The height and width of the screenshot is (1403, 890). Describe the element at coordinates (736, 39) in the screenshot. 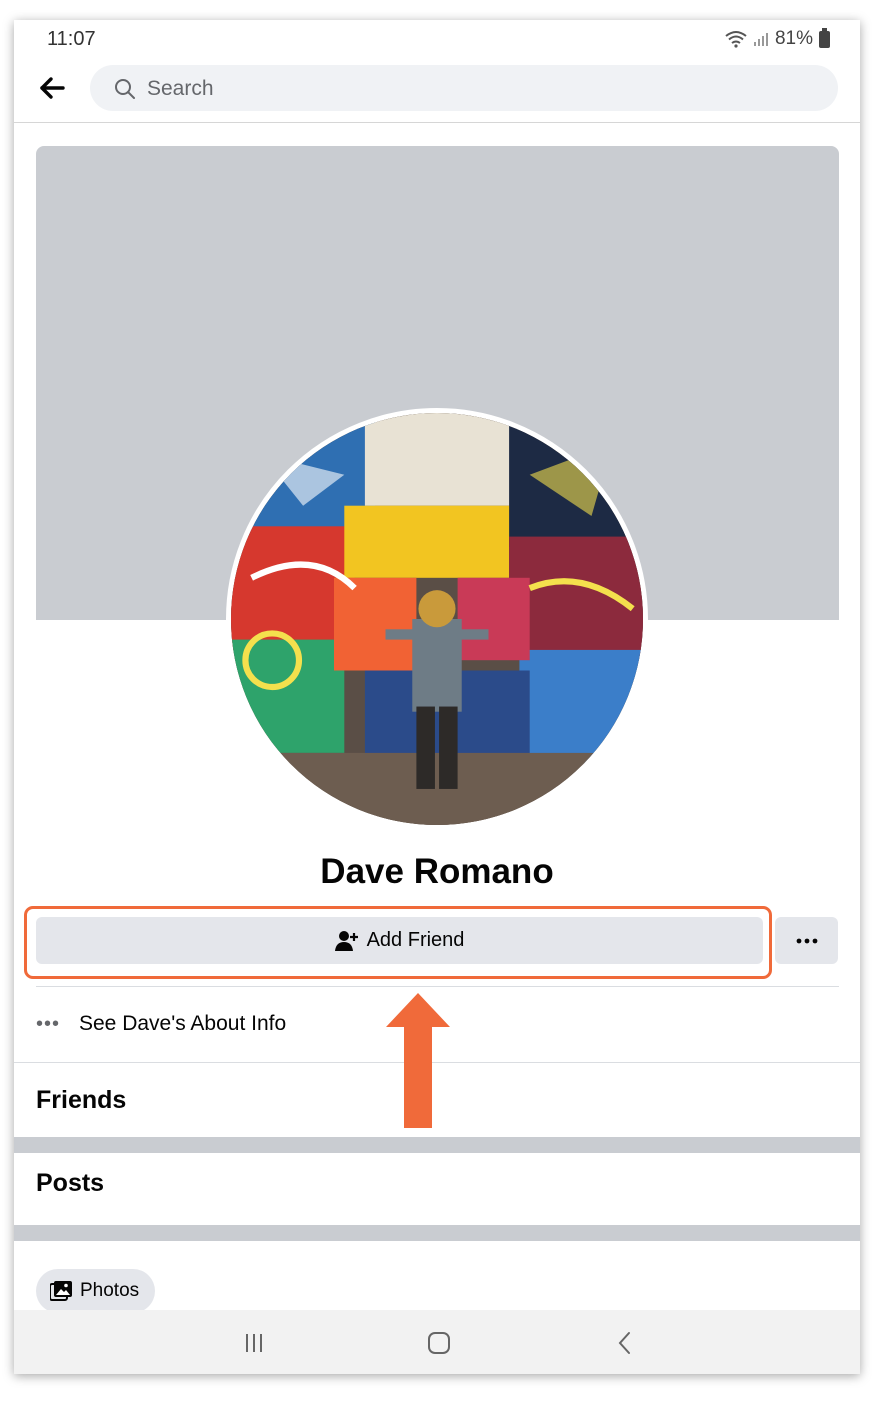

I see `wifi-icon` at that location.